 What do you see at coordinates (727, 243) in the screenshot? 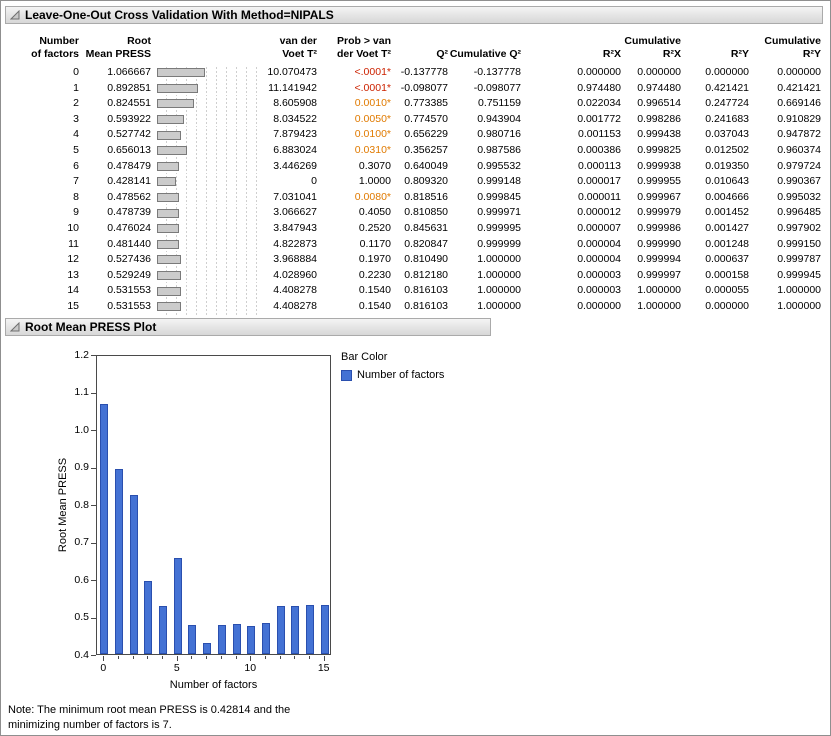
I see `r2y-value: 0.001248` at bounding box center [727, 243].